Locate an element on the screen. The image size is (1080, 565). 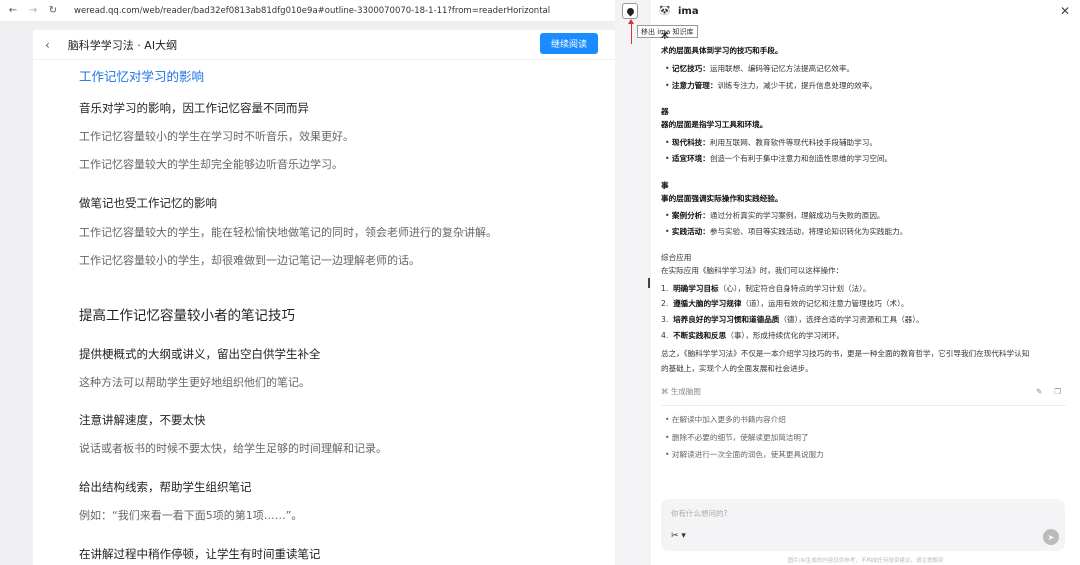
list-item: • 适宜环境：创造一个有利于集中注意力和创造性思维的学习空间。 is located at coordinates (779, 158).